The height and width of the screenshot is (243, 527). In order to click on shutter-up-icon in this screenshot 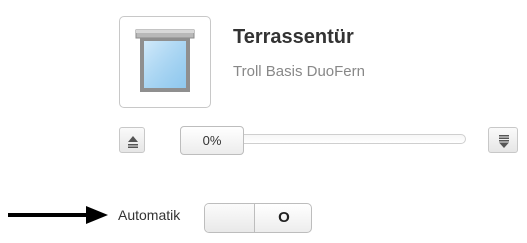, I will do `click(133, 142)`.